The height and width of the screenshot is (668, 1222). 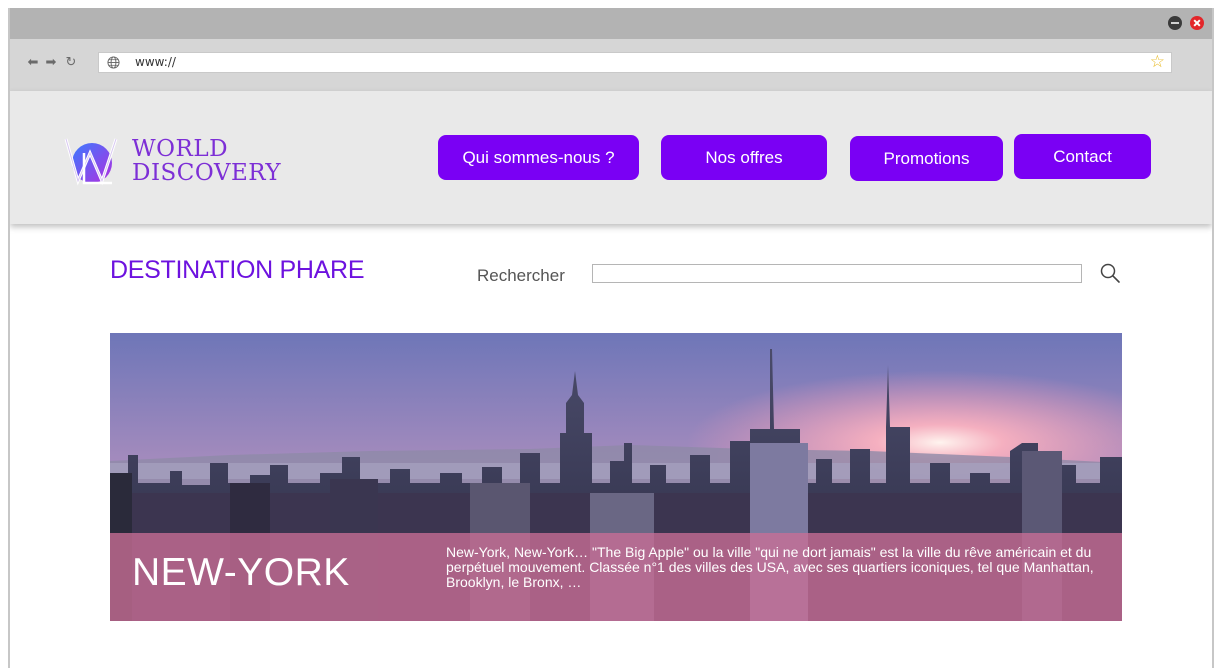 I want to click on world-discovery-logo-icon, so click(x=91, y=162).